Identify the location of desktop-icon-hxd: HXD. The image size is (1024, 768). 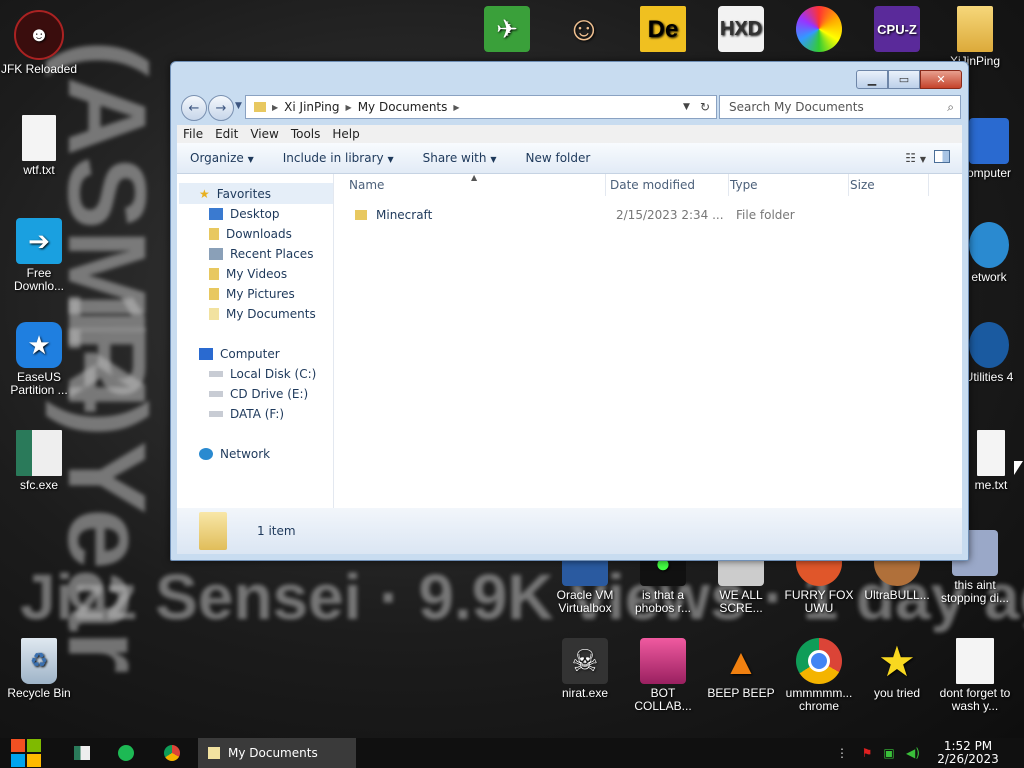
(741, 30).